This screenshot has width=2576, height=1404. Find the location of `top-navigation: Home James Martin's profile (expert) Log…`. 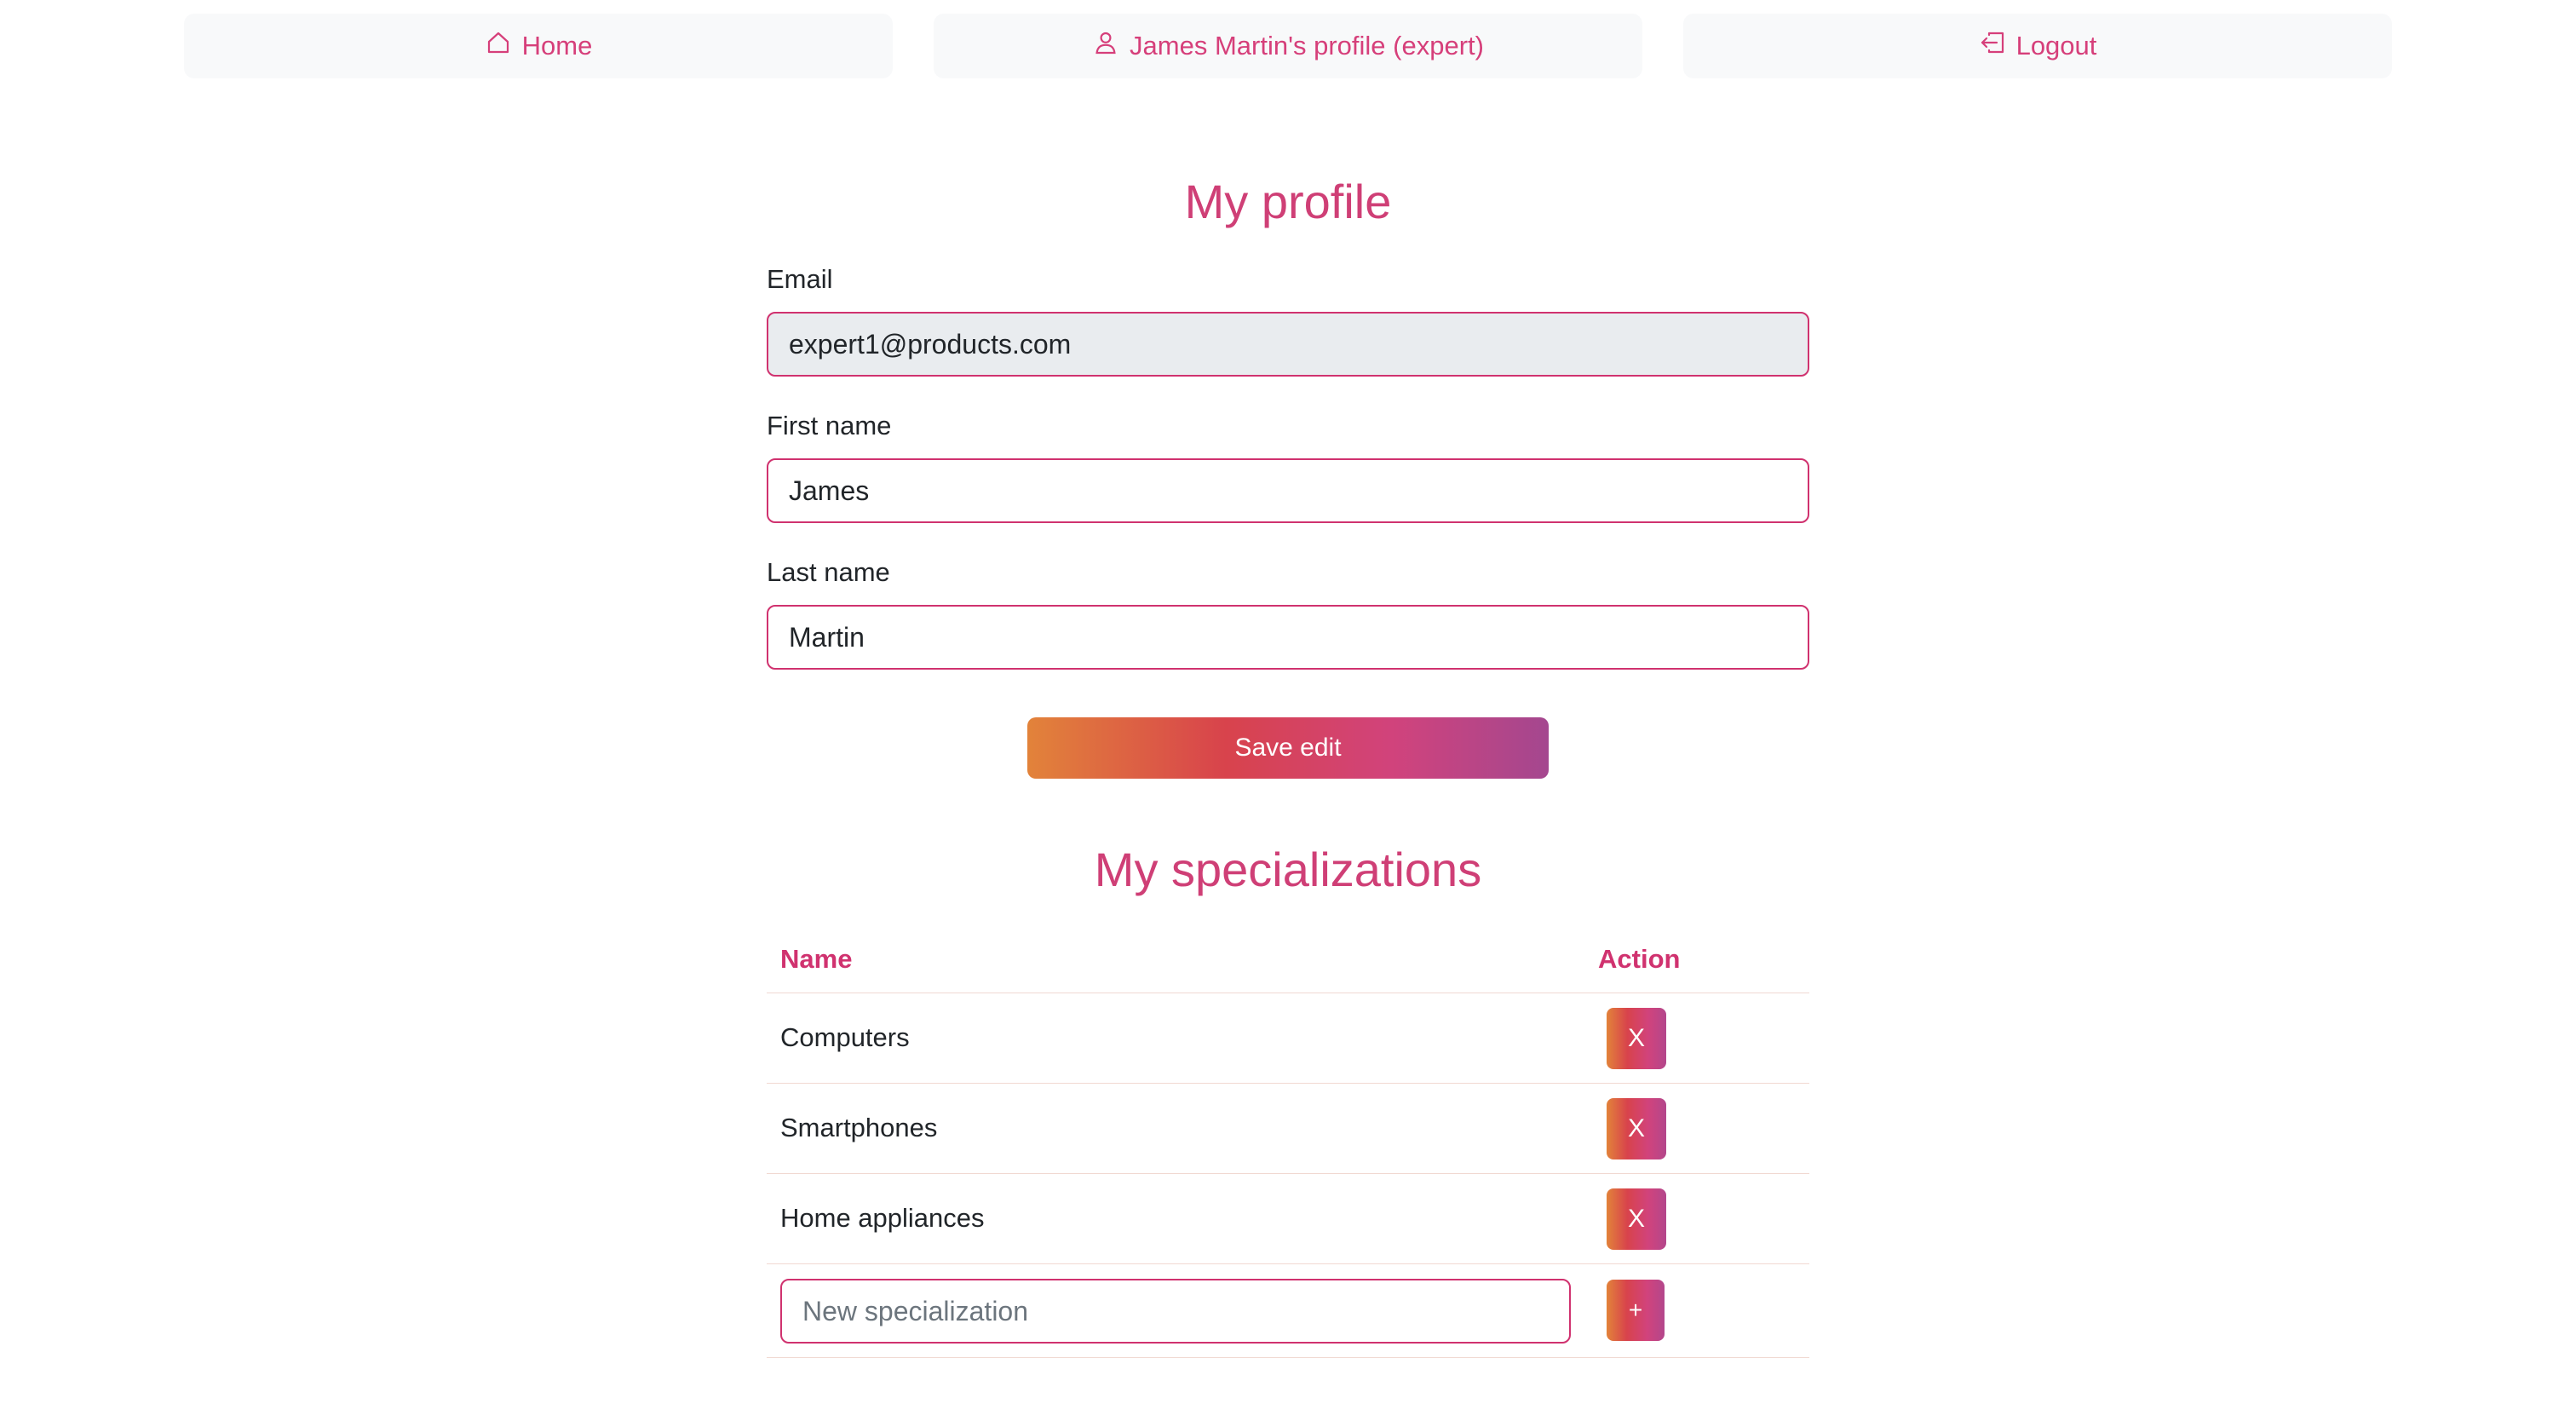

top-navigation: Home James Martin's profile (expert) Log… is located at coordinates (1288, 46).